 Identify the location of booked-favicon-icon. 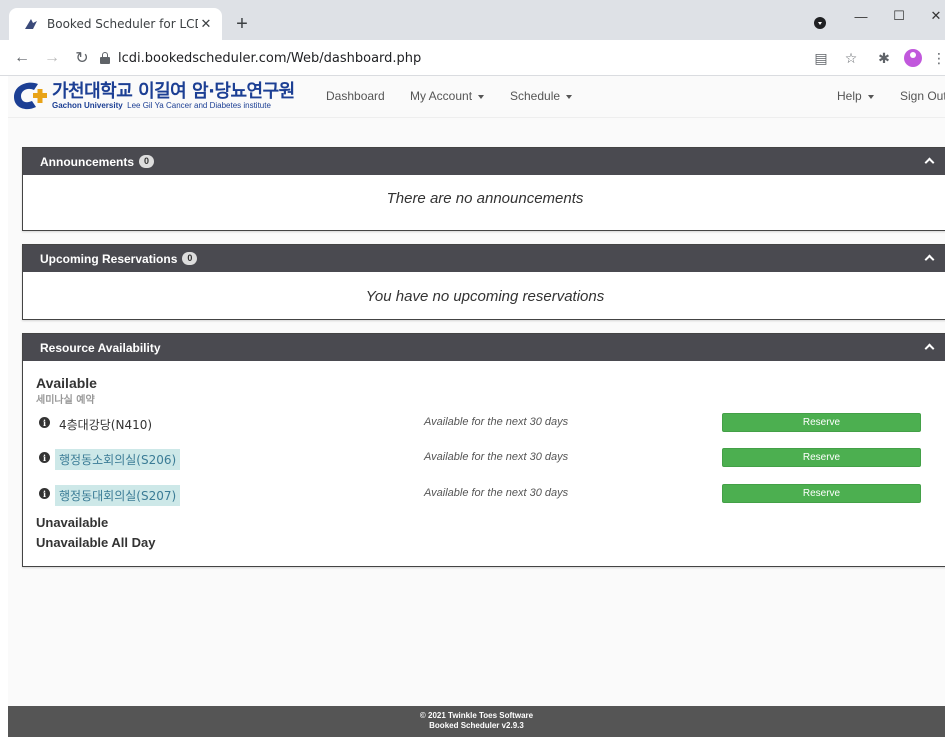
(31, 24).